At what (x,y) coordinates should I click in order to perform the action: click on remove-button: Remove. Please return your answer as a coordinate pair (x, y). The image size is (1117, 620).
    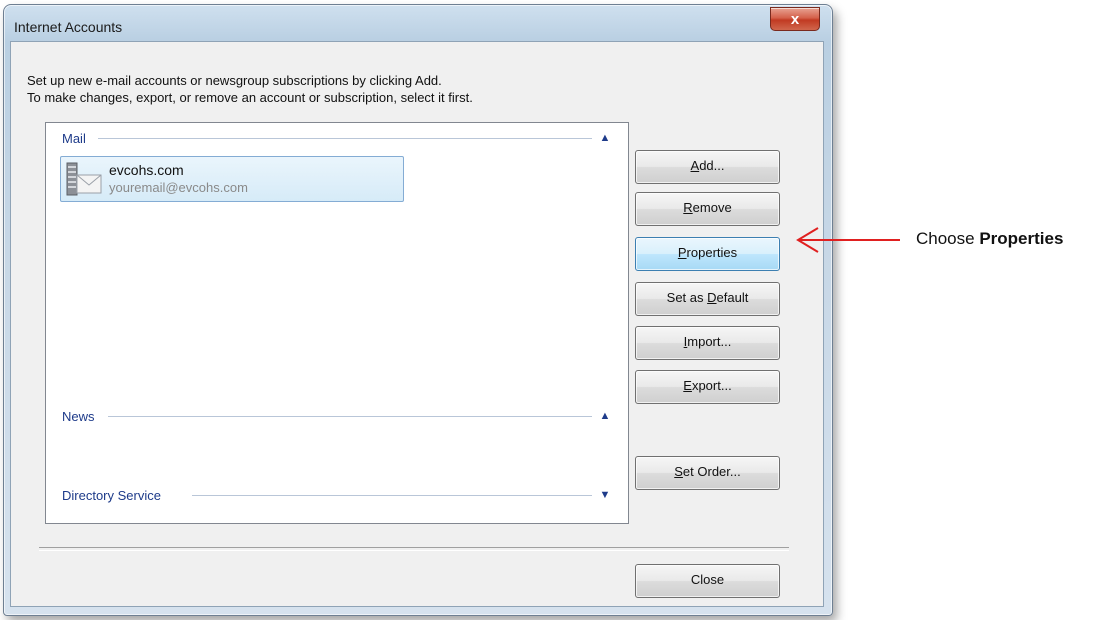
    Looking at the image, I should click on (707, 209).